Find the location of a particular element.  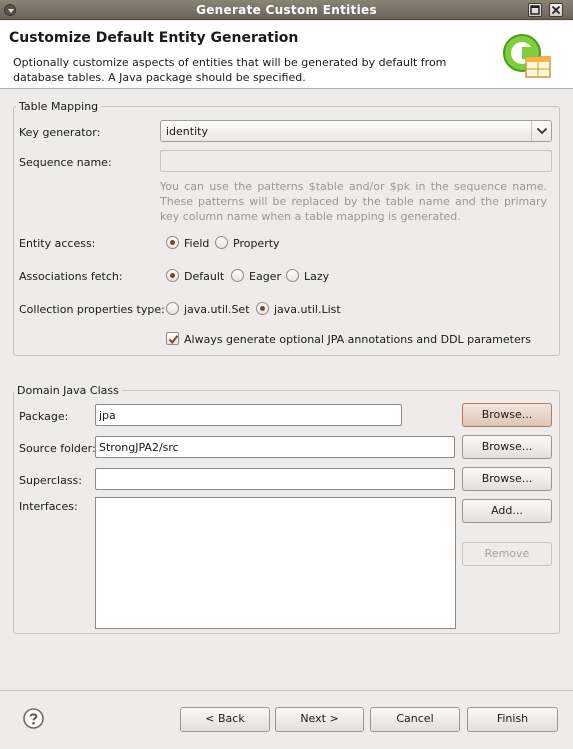

collection-set-radio is located at coordinates (172, 308).